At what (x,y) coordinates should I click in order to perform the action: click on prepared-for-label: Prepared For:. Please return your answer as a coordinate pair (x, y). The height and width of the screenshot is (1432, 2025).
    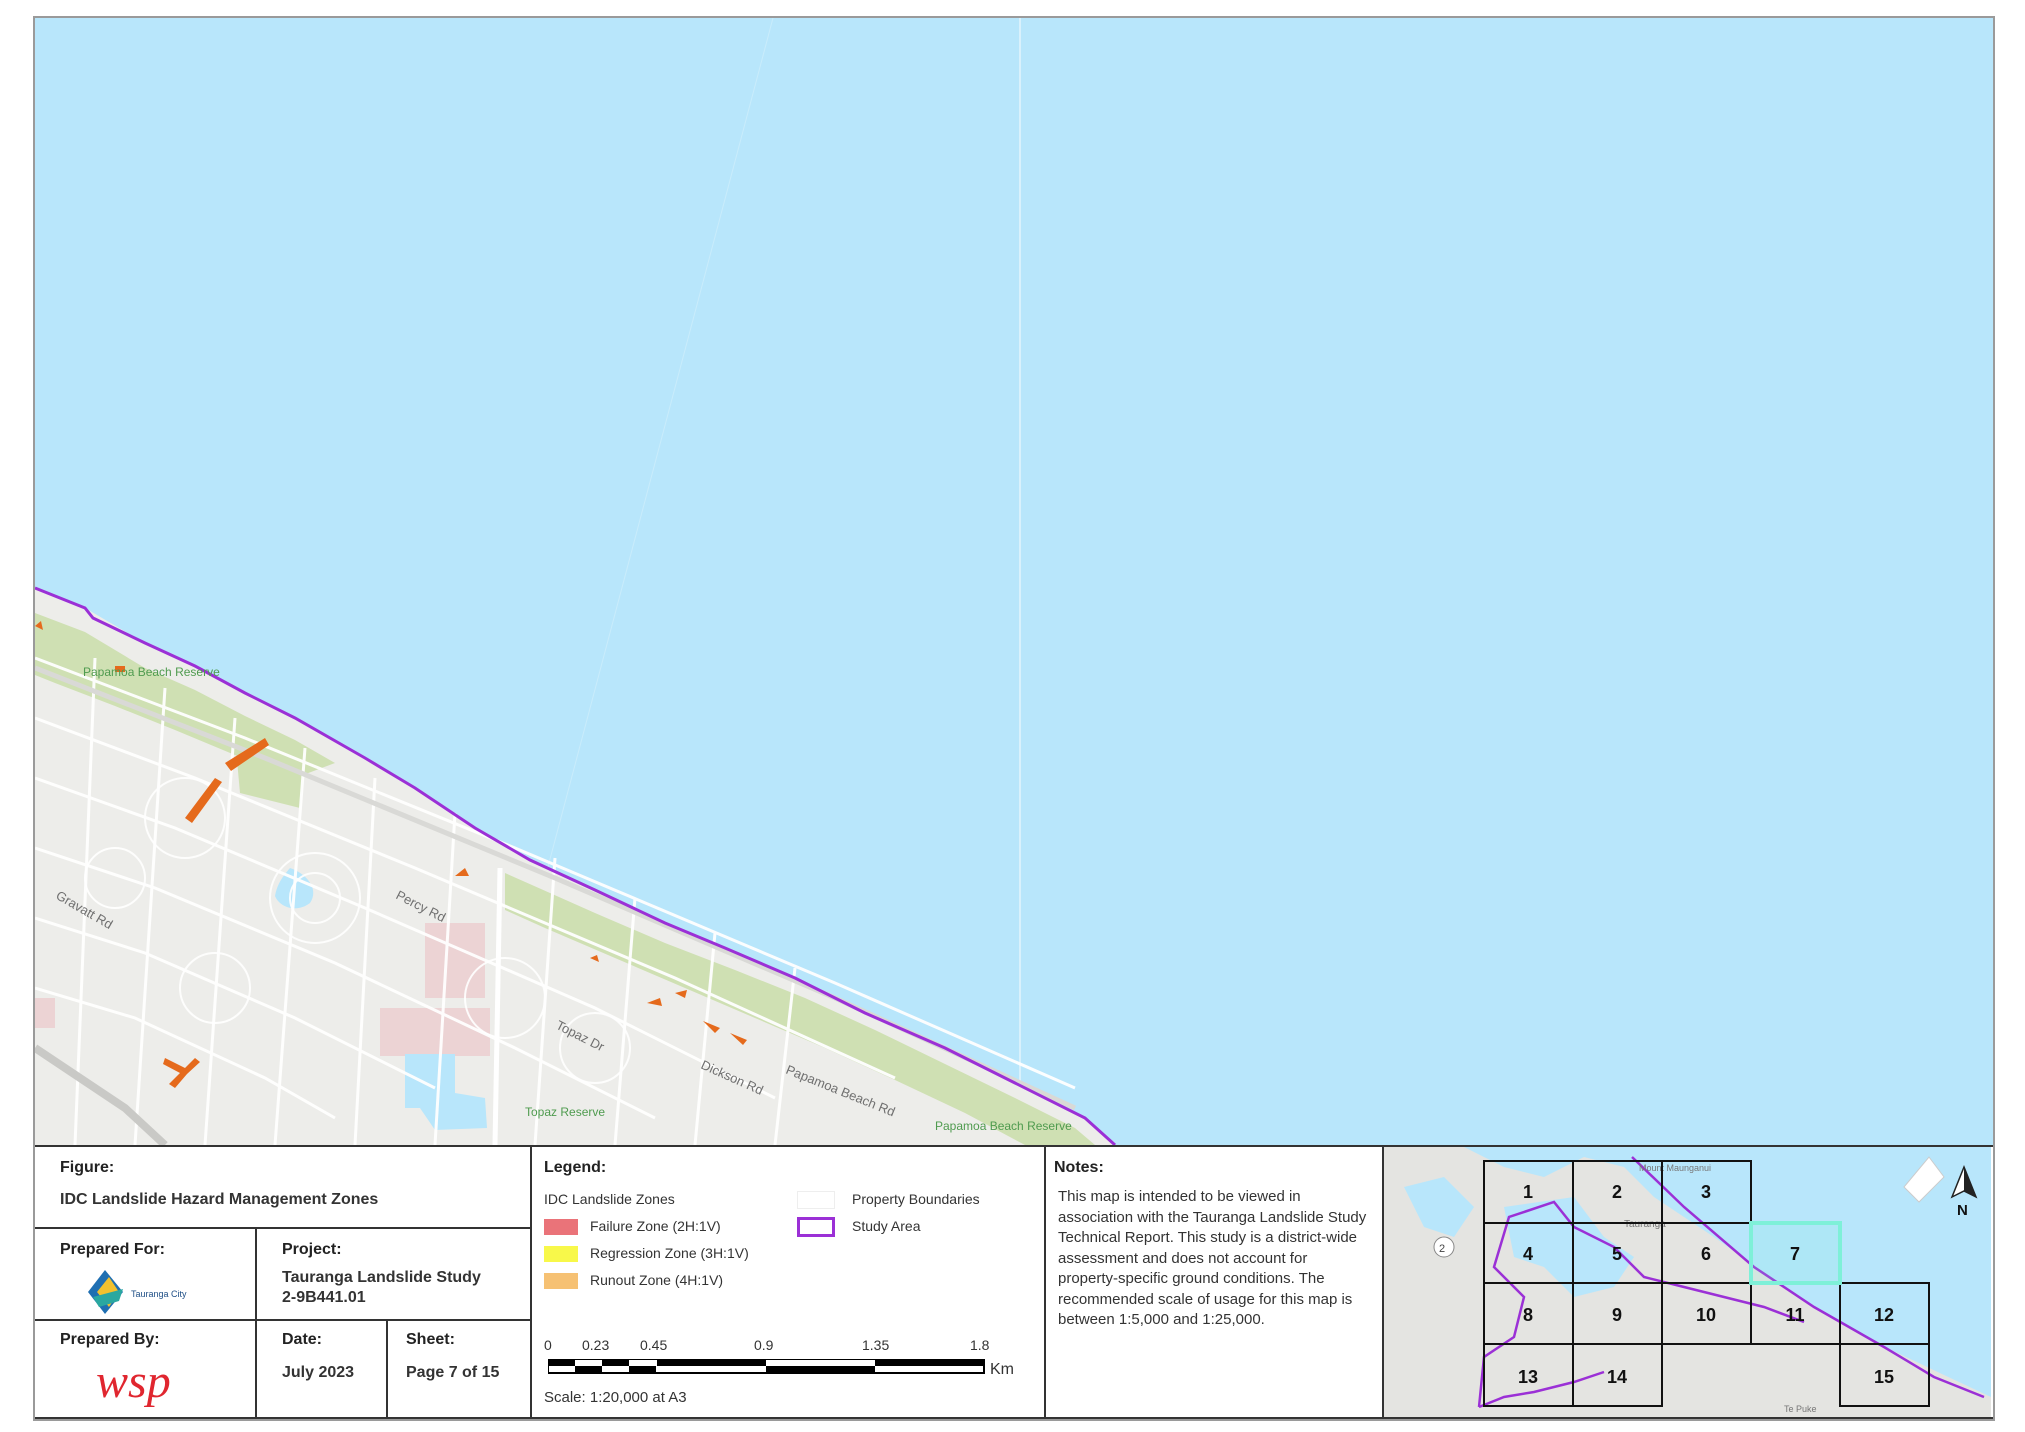
    Looking at the image, I should click on (112, 1249).